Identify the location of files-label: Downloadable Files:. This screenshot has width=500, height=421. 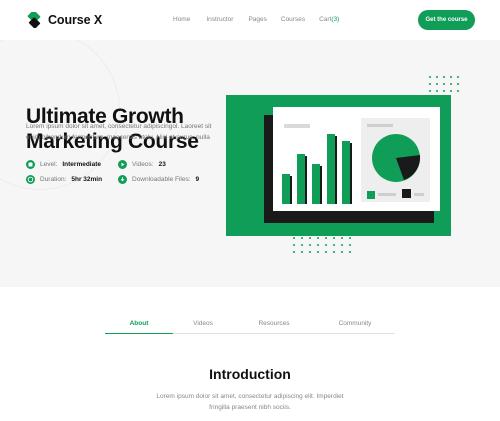
(161, 179).